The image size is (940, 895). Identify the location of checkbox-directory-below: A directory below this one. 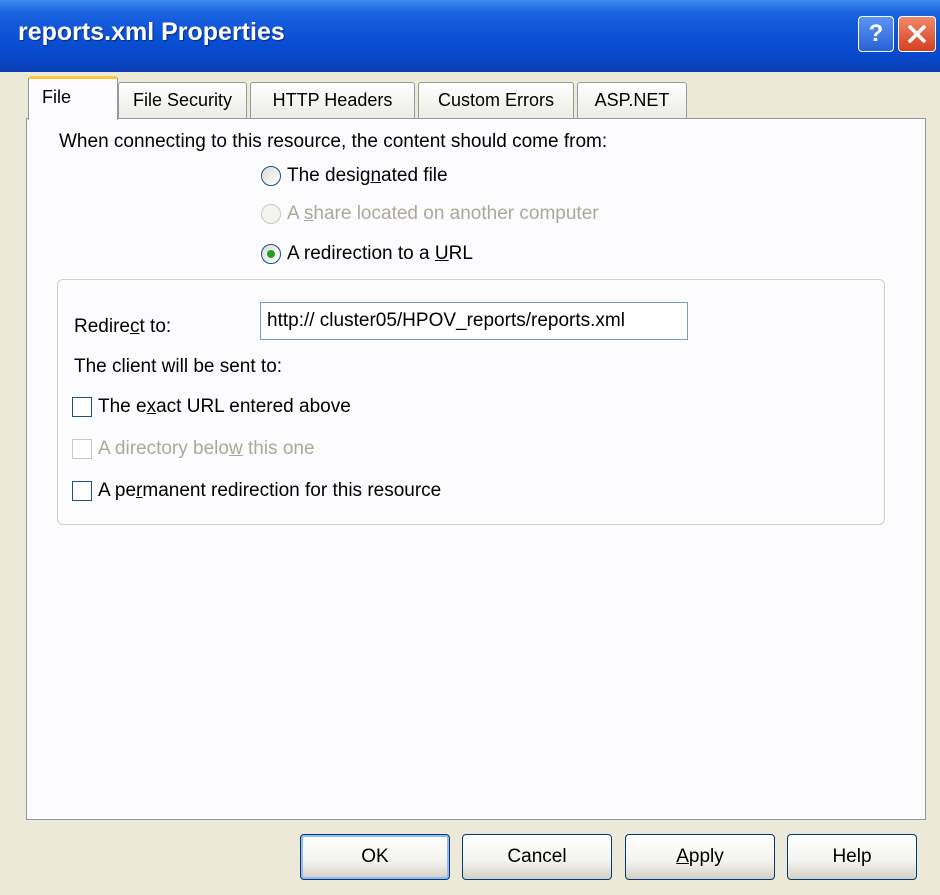
(193, 449).